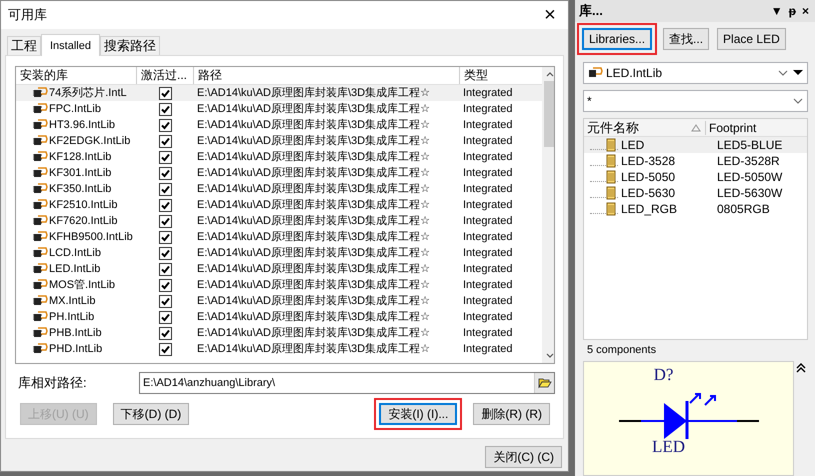 This screenshot has height=476, width=815. What do you see at coordinates (637, 127) in the screenshot?
I see `column-header: 元件名称` at bounding box center [637, 127].